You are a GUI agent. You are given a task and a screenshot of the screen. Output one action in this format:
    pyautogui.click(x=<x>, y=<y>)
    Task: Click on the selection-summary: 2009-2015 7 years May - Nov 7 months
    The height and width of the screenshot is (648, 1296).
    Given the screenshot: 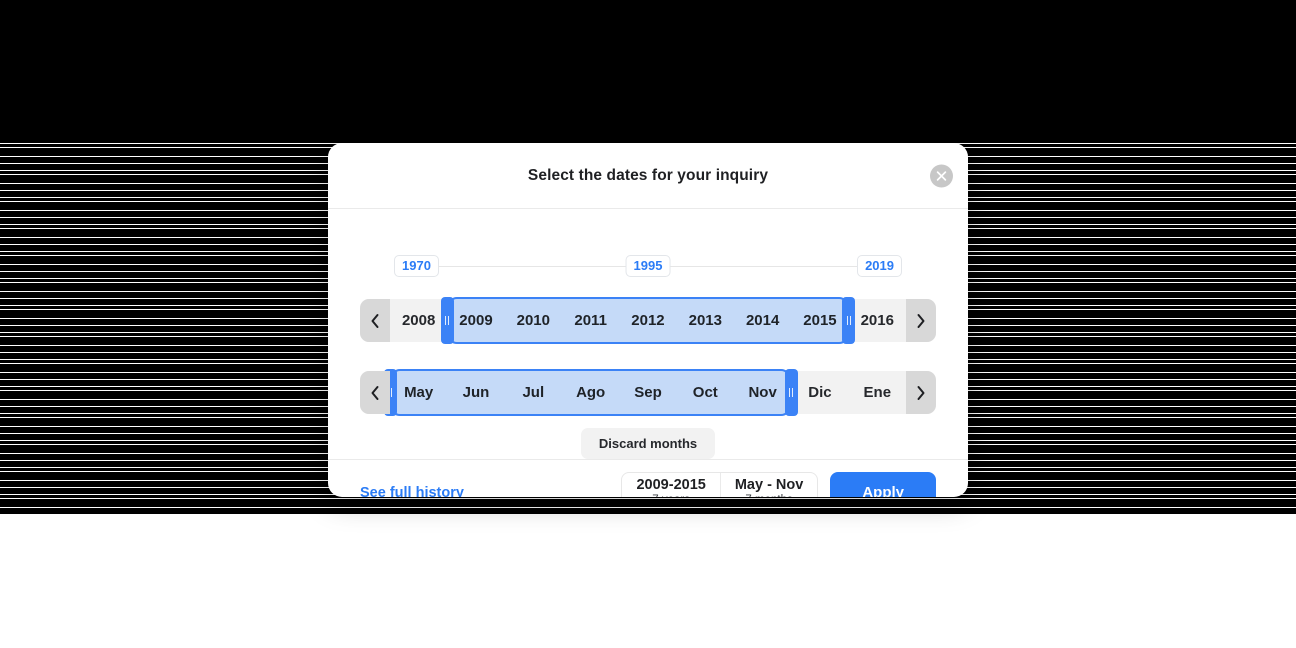 What is the action you would take?
    pyautogui.click(x=720, y=484)
    